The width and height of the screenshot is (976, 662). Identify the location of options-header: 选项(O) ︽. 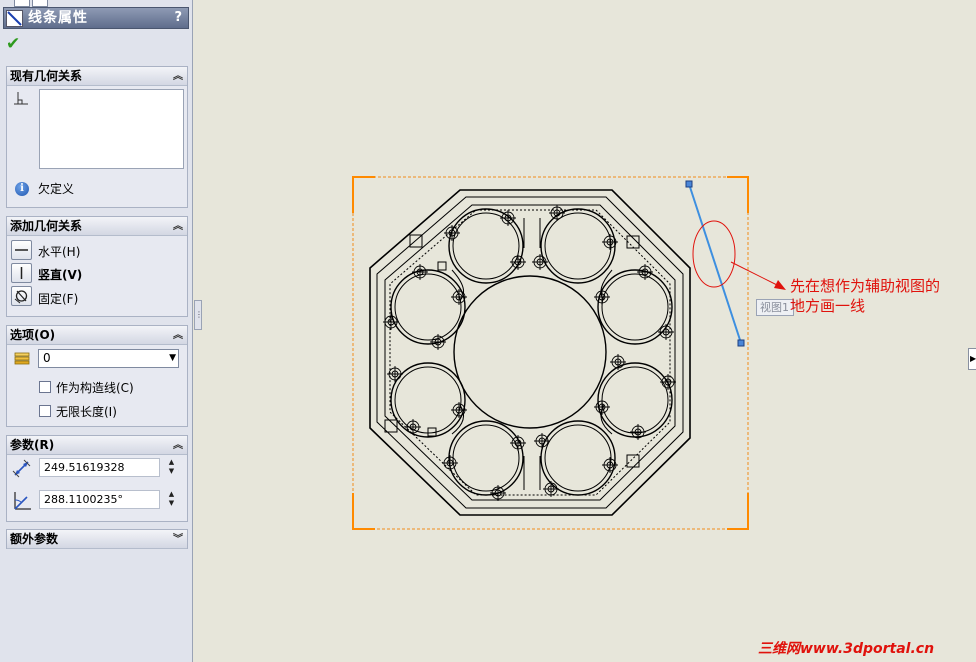
(97, 335).